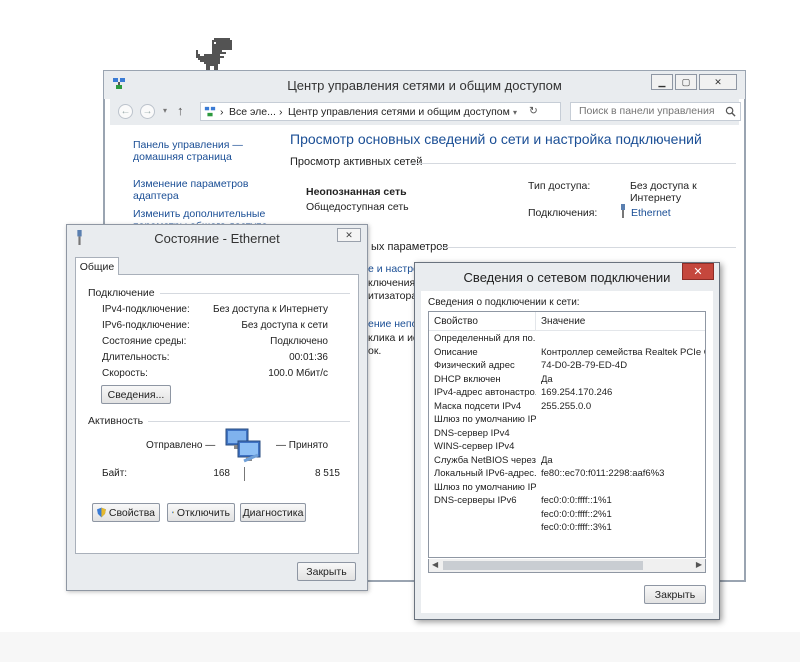  What do you see at coordinates (504, 302) in the screenshot?
I see `details-subtitle: Сведения о подключении к сети:` at bounding box center [504, 302].